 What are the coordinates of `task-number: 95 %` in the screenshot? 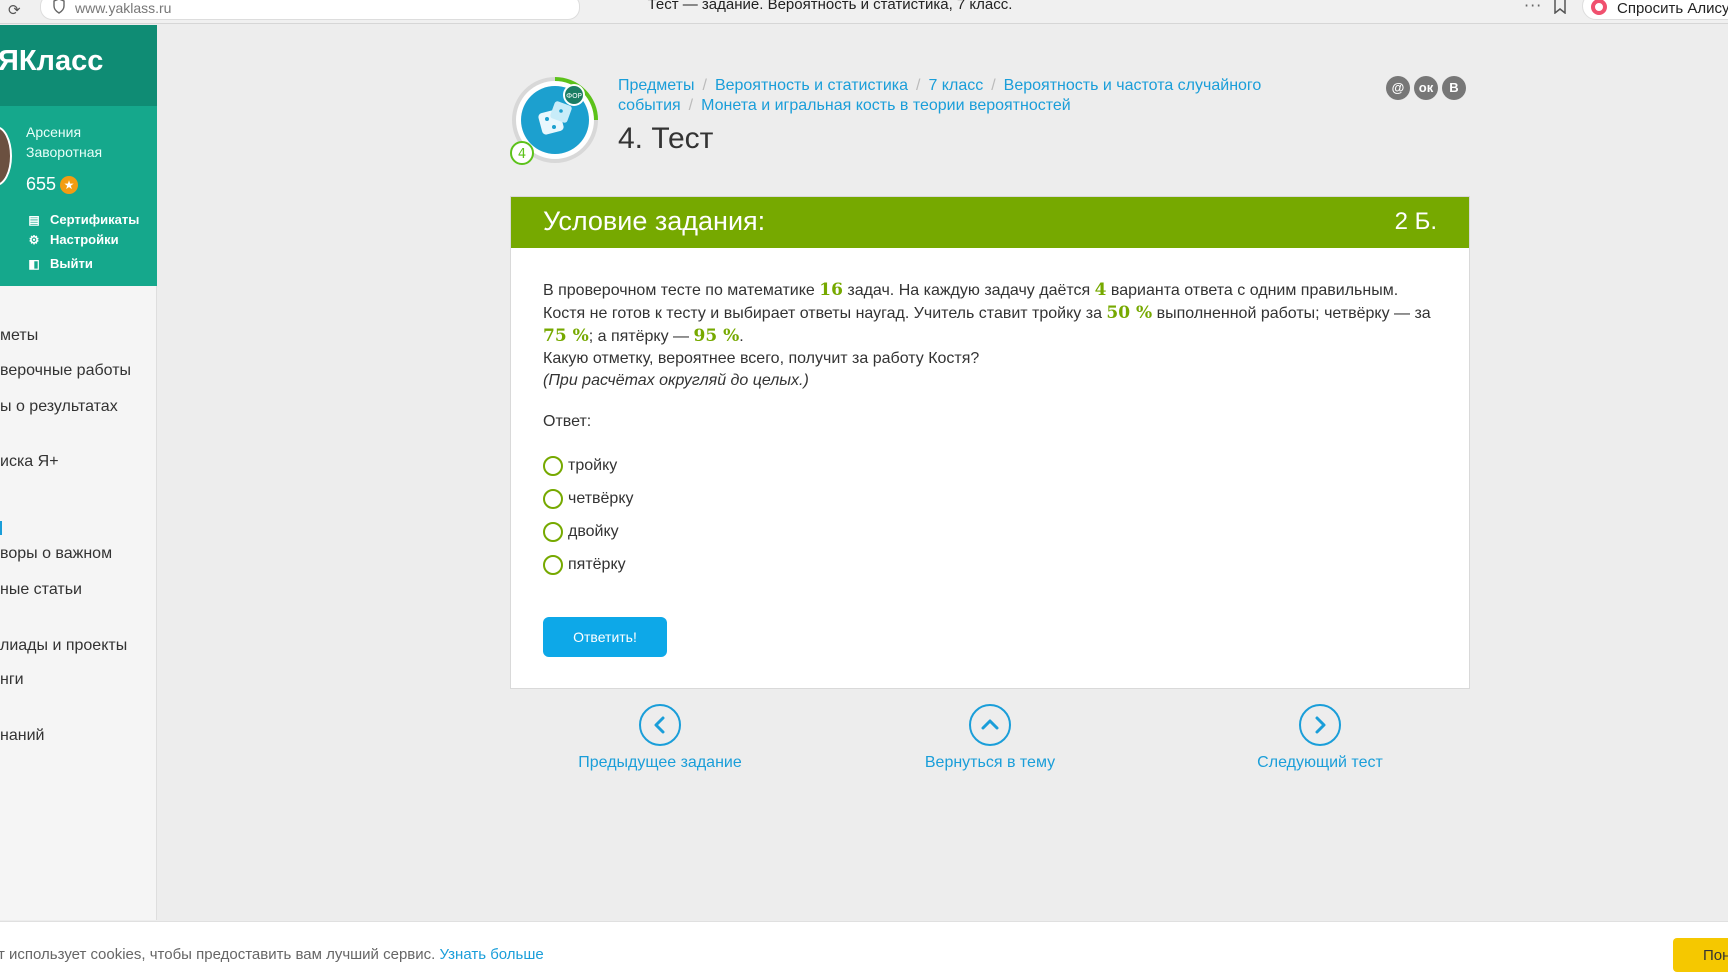 It's located at (716, 336).